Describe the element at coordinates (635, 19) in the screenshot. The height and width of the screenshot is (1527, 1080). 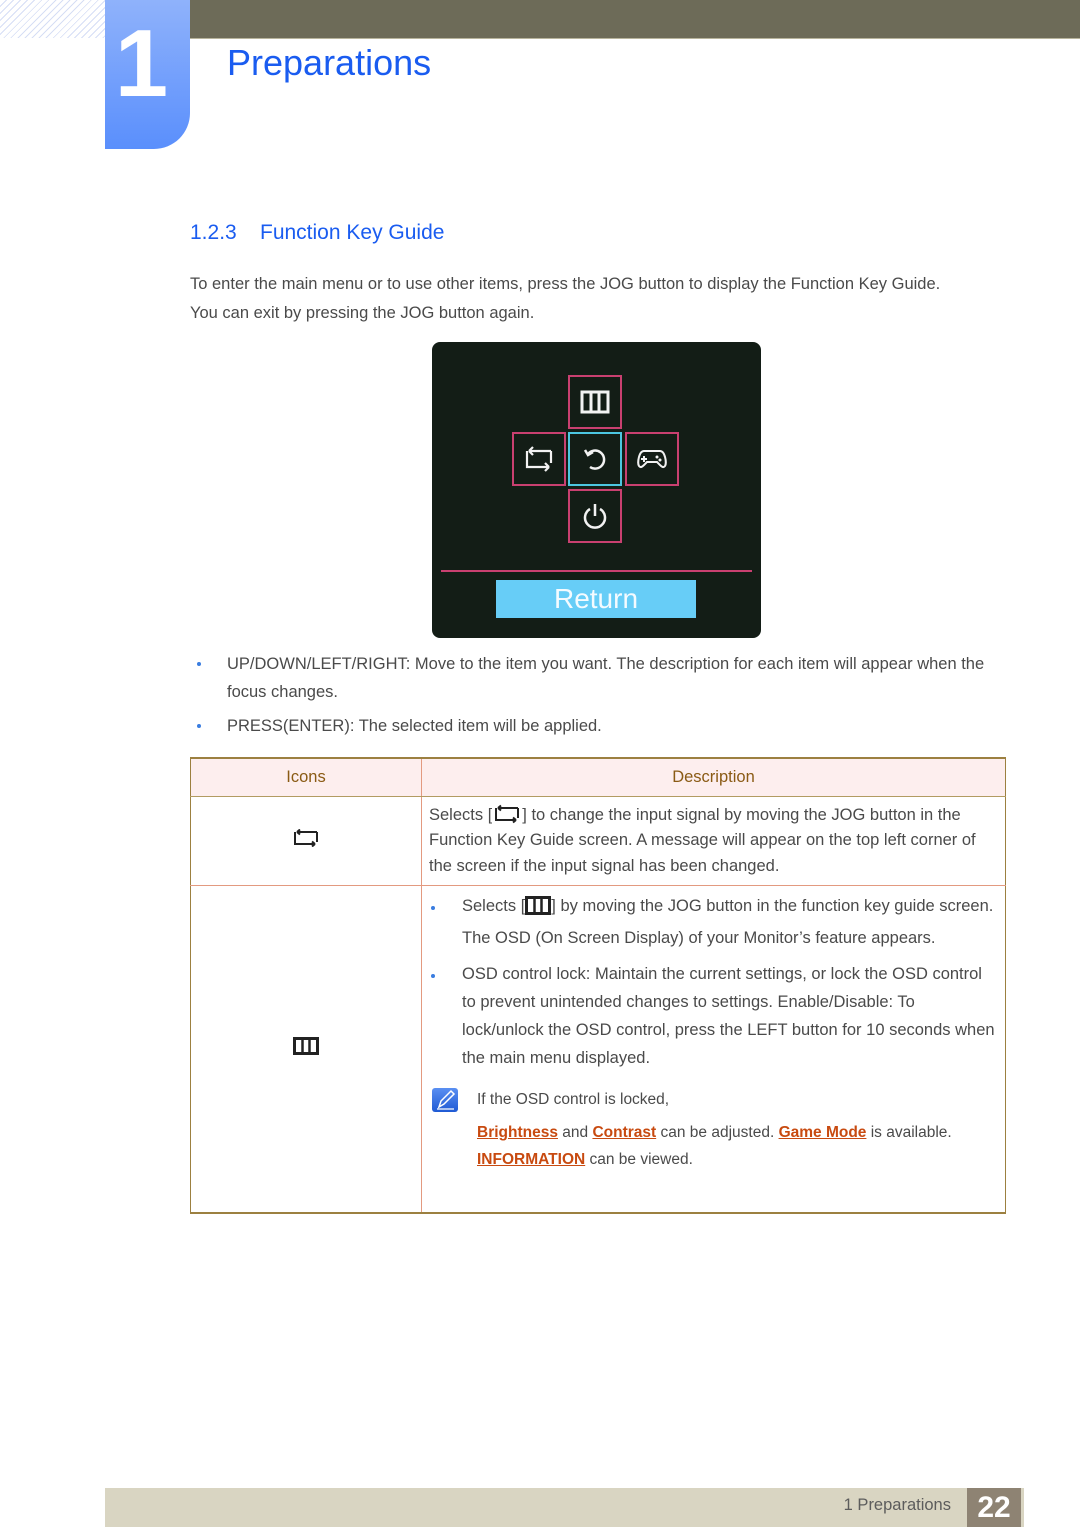
I see `header-bar` at that location.